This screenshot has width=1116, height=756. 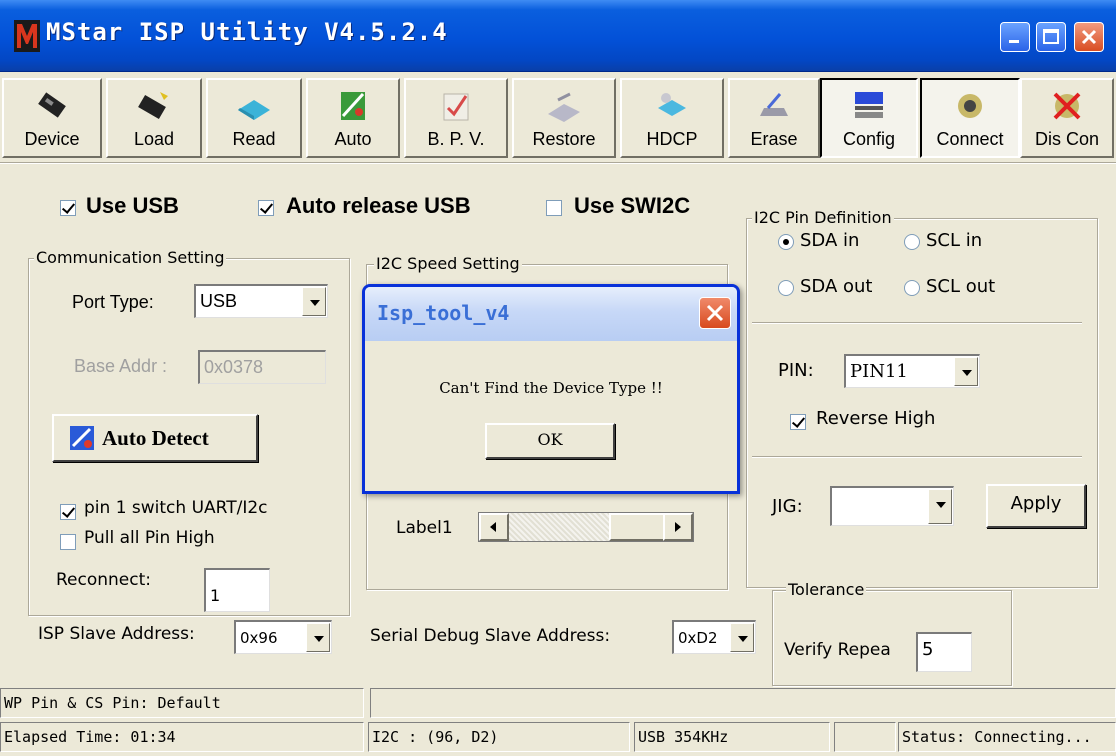 I want to click on verify-repeat-field: 5, so click(x=944, y=652).